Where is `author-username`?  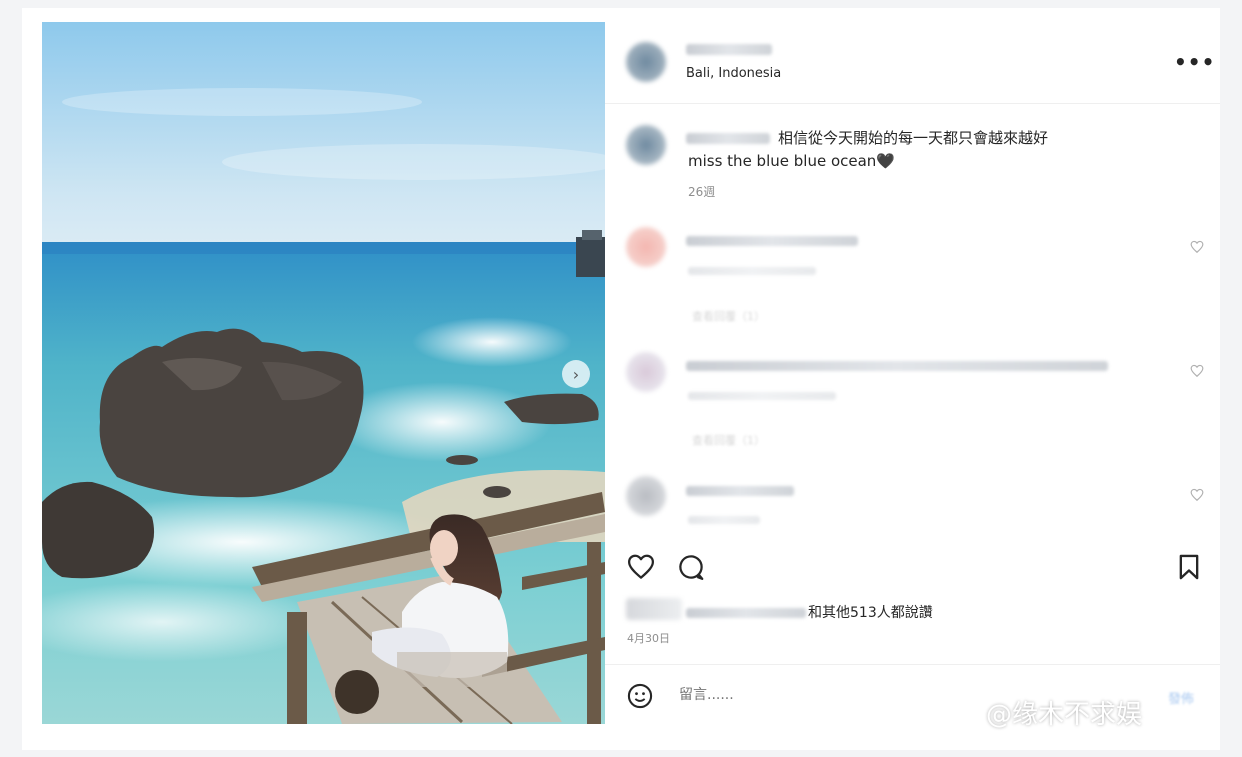 author-username is located at coordinates (729, 49).